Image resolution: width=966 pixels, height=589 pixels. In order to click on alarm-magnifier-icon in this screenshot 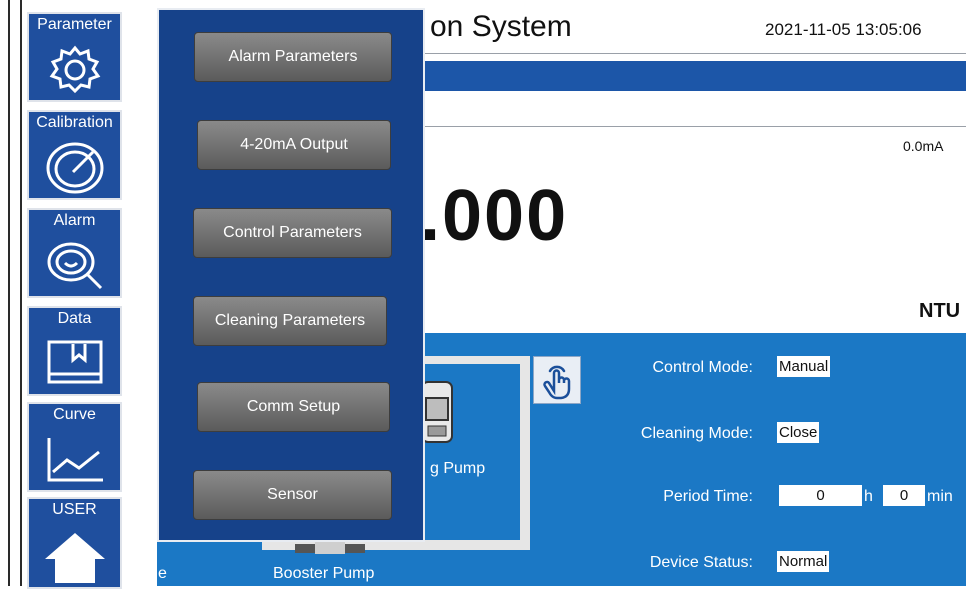, I will do `click(75, 266)`.